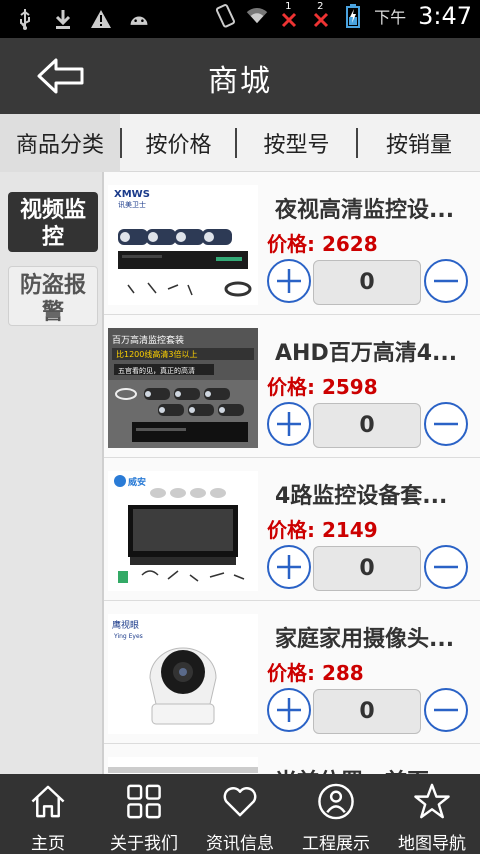 The height and width of the screenshot is (854, 480). I want to click on sim2-no-signal-icon: 2, so click(321, 15).